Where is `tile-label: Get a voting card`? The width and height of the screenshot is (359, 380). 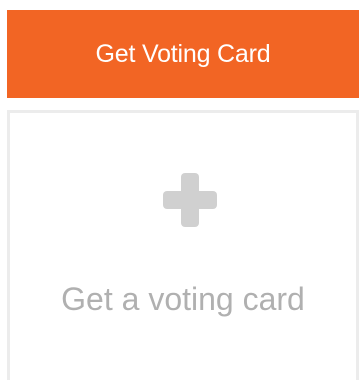 tile-label: Get a voting card is located at coordinates (183, 299).